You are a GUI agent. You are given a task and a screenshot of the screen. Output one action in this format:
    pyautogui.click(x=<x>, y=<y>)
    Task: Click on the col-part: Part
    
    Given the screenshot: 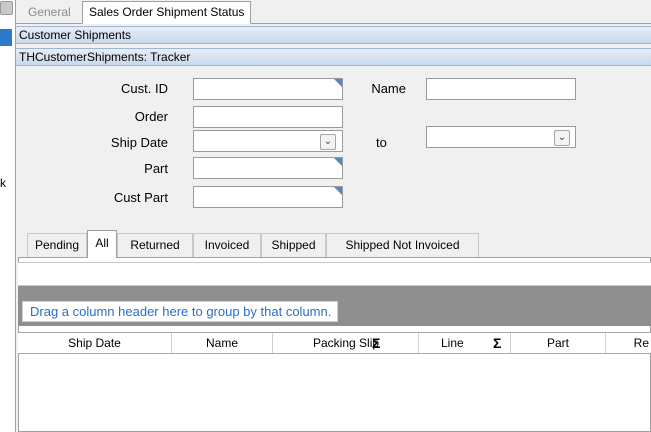 What is the action you would take?
    pyautogui.click(x=558, y=343)
    